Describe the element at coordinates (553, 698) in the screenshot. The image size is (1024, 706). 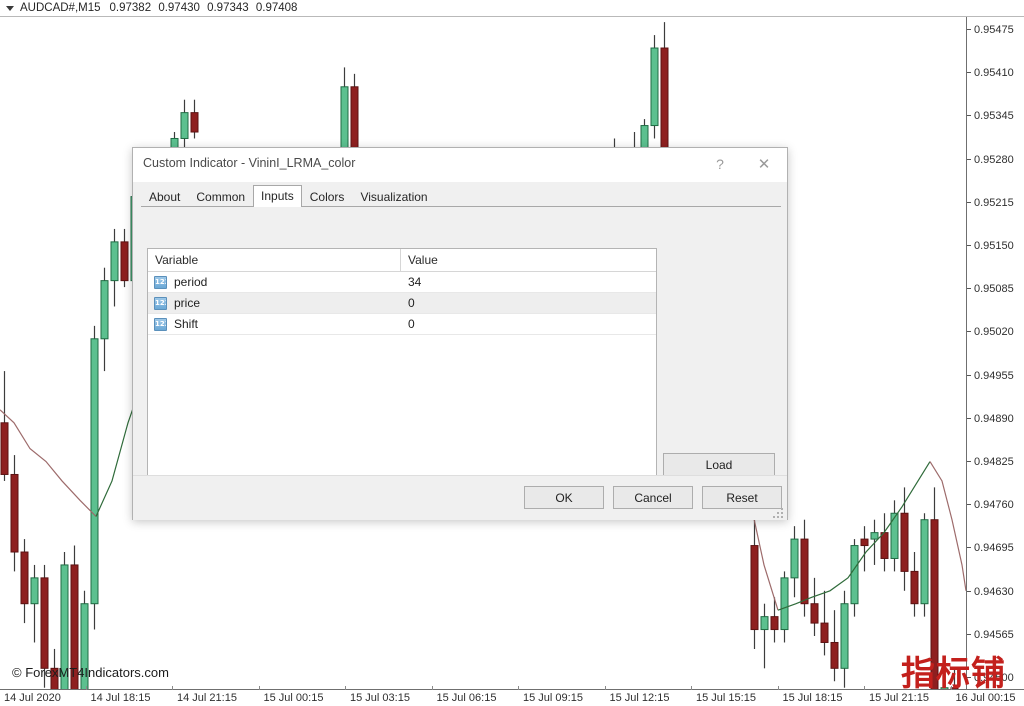
I see `time-tick-label: 15 Jul 09:15` at that location.